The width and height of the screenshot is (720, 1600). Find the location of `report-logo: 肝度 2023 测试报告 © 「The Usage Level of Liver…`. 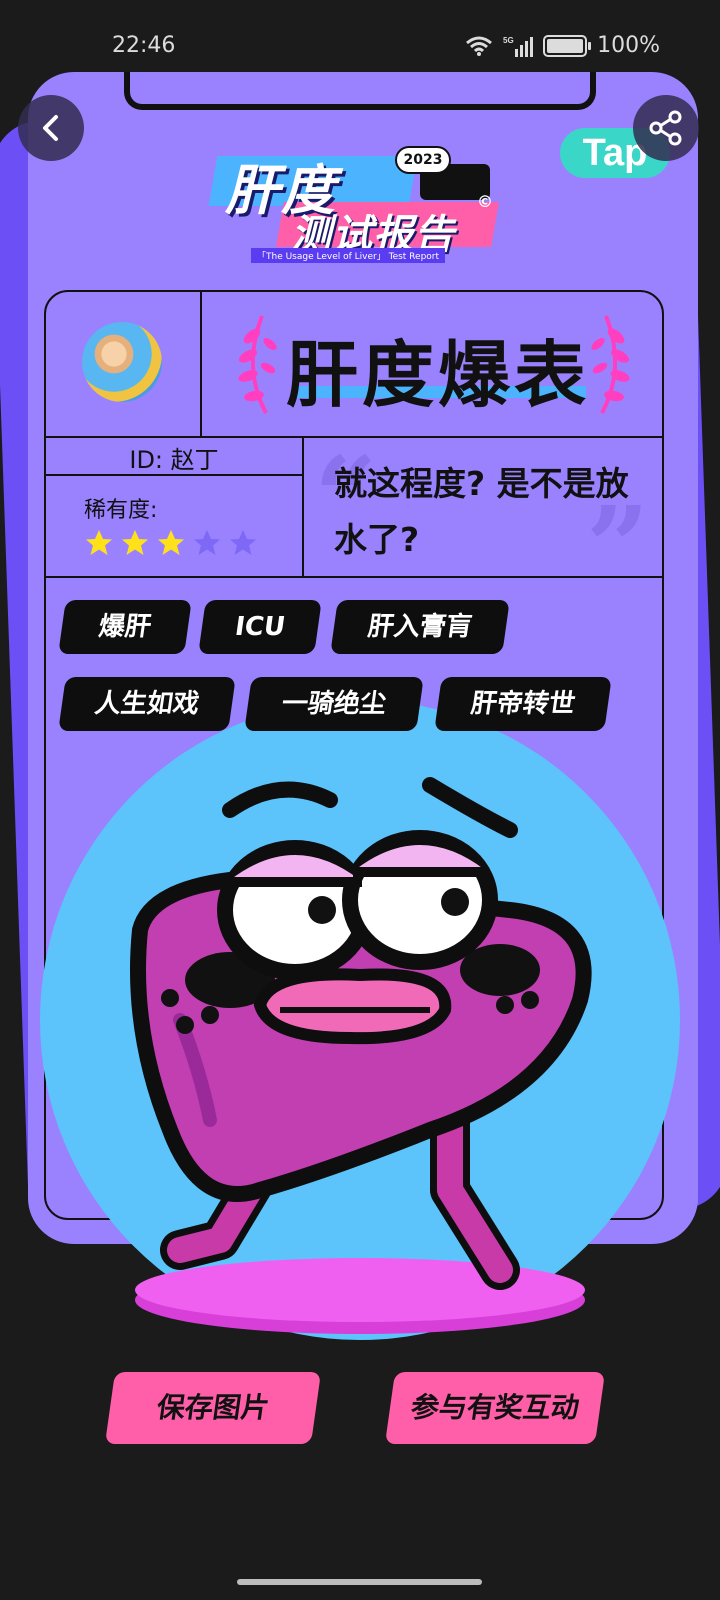

report-logo: 肝度 2023 测试报告 © 「The Usage Level of Liver… is located at coordinates (355, 205).